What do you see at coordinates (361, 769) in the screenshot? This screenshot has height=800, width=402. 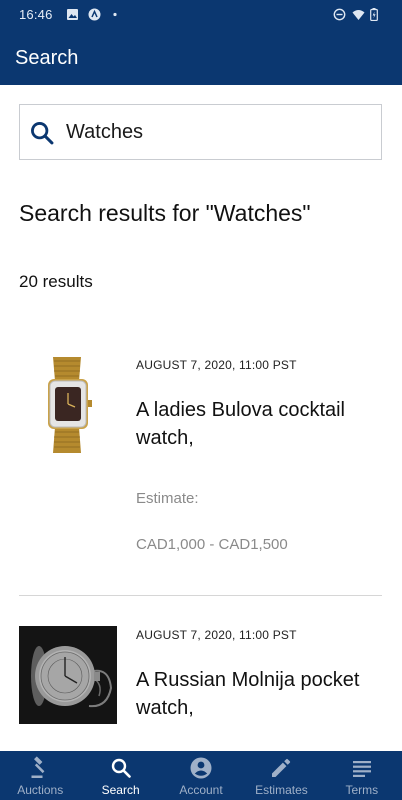 I see `list-icon` at bounding box center [361, 769].